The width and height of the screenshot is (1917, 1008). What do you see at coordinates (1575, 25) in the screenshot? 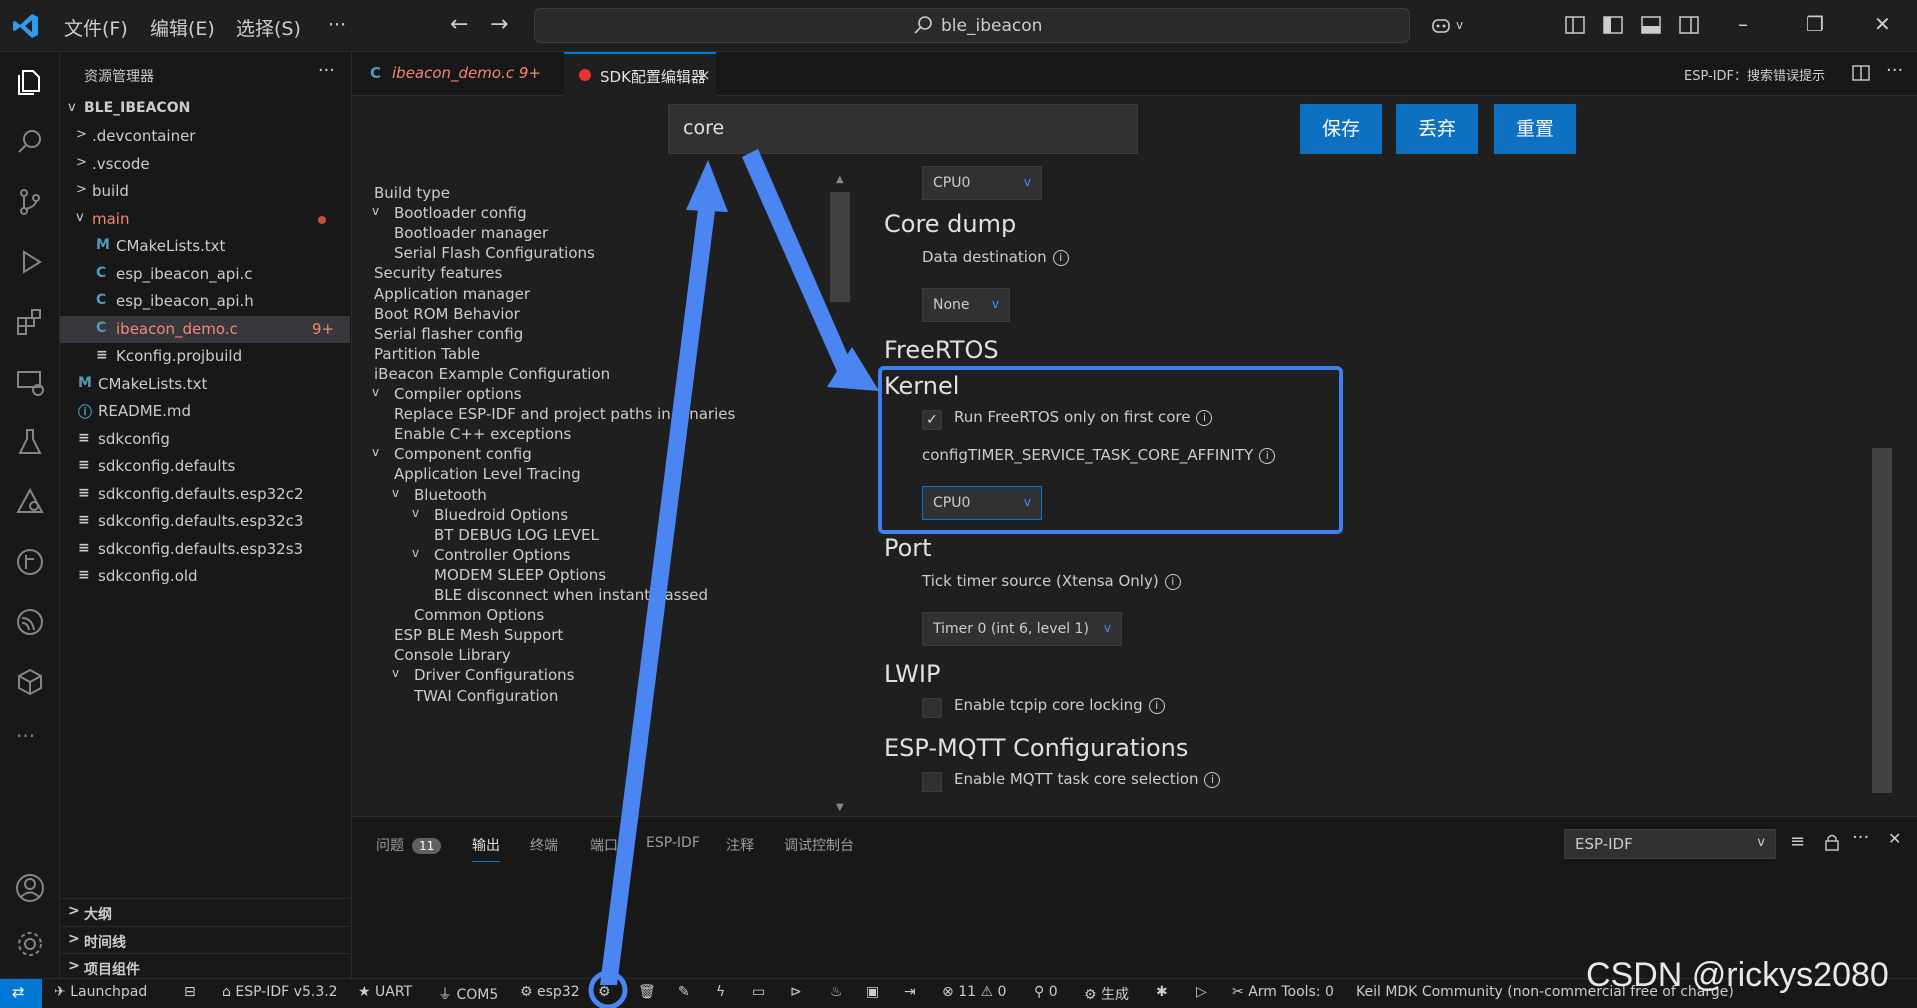
I see `customize-layout-icon` at bounding box center [1575, 25].